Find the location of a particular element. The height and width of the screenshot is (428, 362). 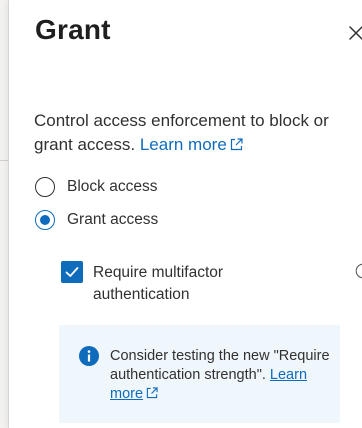

panel-title: Grant is located at coordinates (73, 29).